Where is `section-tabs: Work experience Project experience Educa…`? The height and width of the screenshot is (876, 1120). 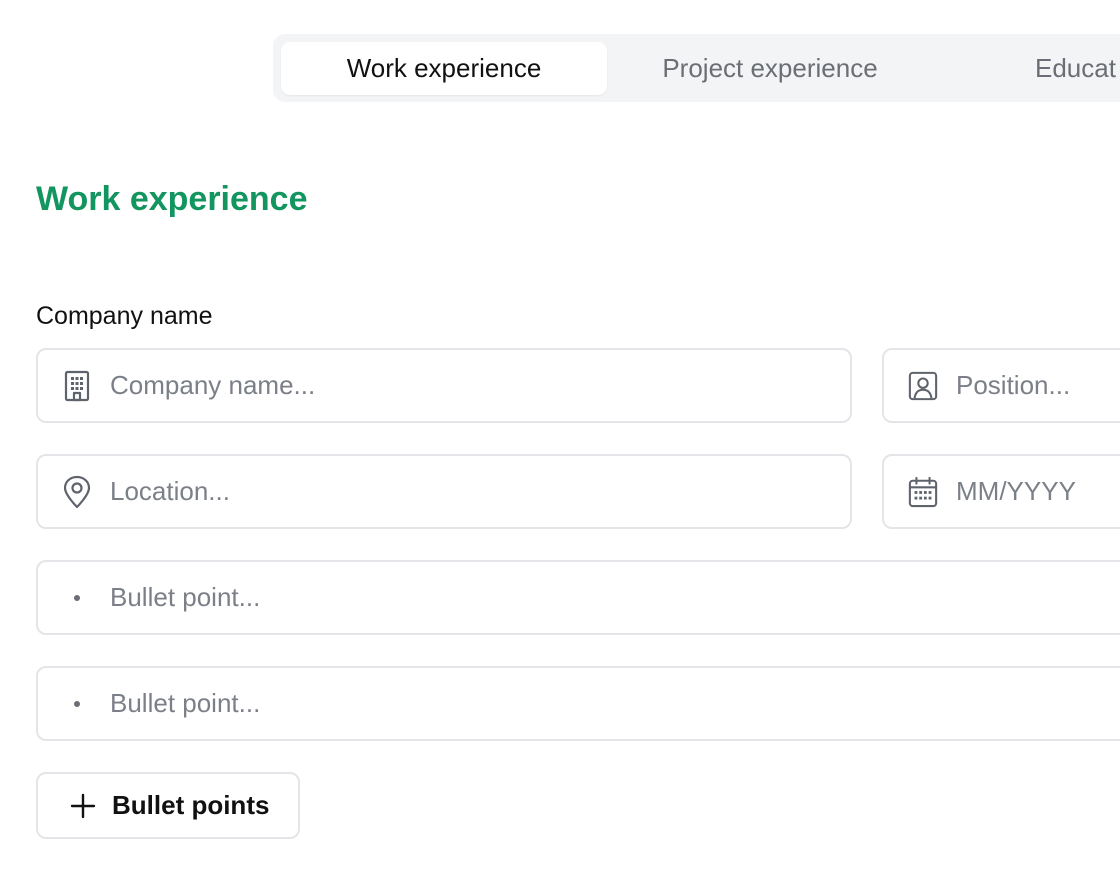
section-tabs: Work experience Project experience Educa… is located at coordinates (696, 68).